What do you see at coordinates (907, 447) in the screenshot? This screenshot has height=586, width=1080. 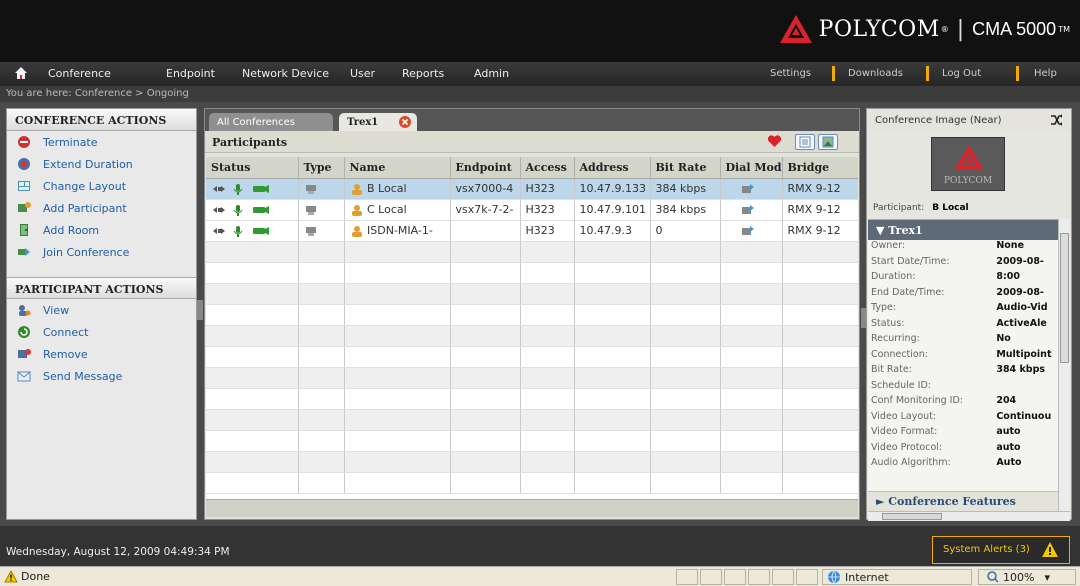 I see `detail-label: Video Protocol:` at bounding box center [907, 447].